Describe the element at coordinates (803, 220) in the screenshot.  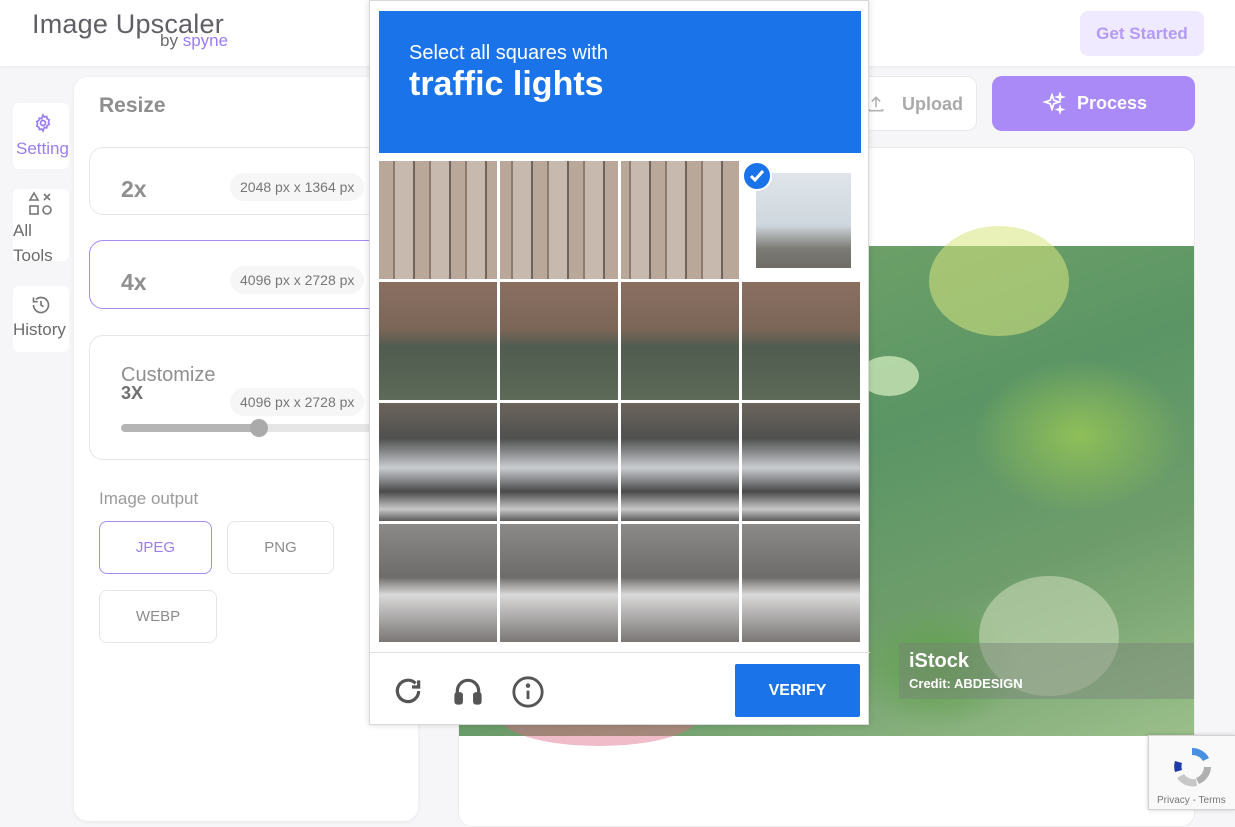
I see `tile-image` at that location.